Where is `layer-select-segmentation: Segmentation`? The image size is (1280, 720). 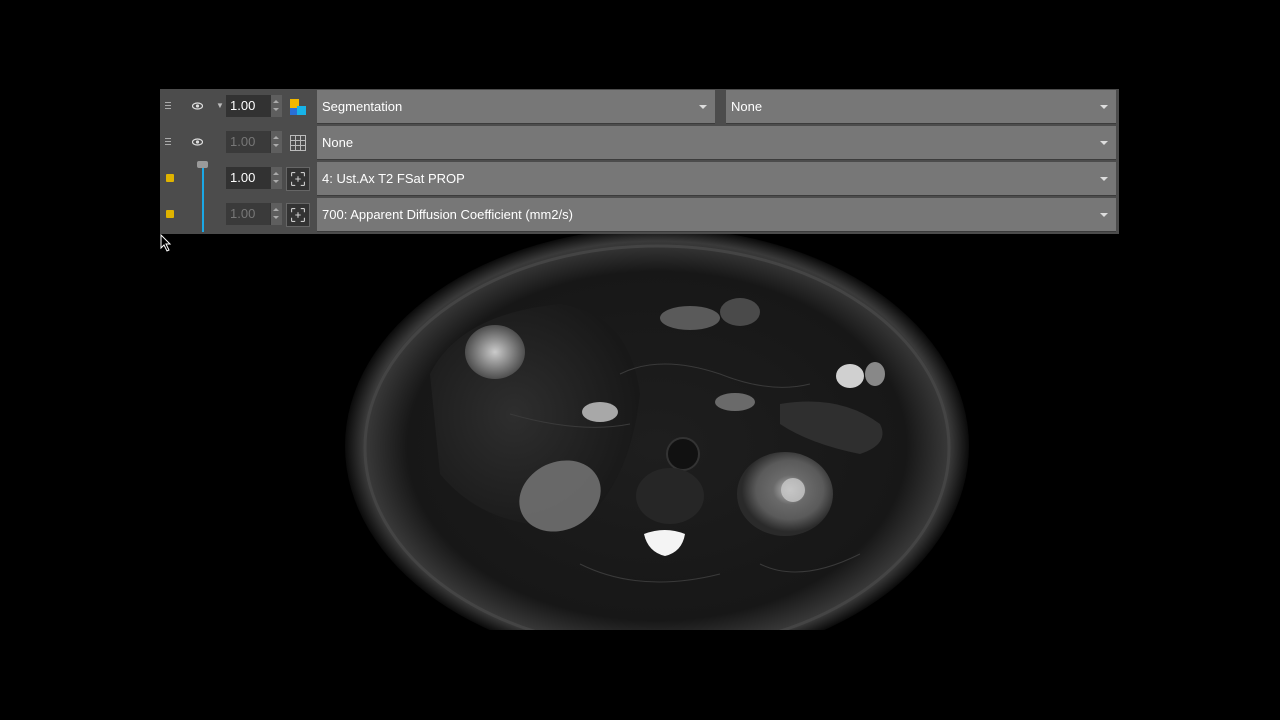
layer-select-segmentation: Segmentation is located at coordinates (516, 107).